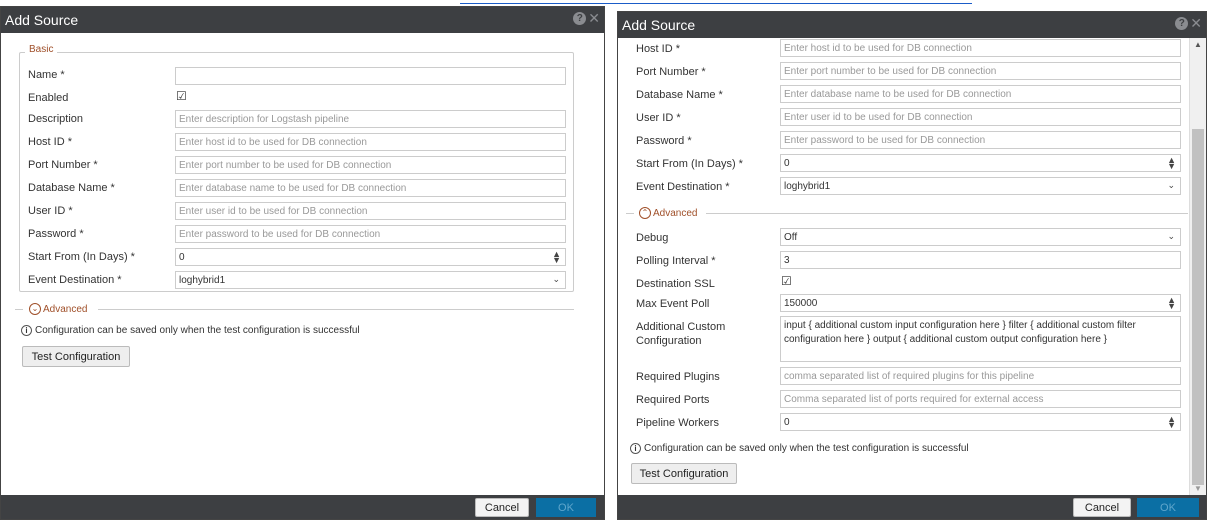 The image size is (1207, 520). I want to click on max-event-poll-label: Max Event Poll, so click(673, 304).